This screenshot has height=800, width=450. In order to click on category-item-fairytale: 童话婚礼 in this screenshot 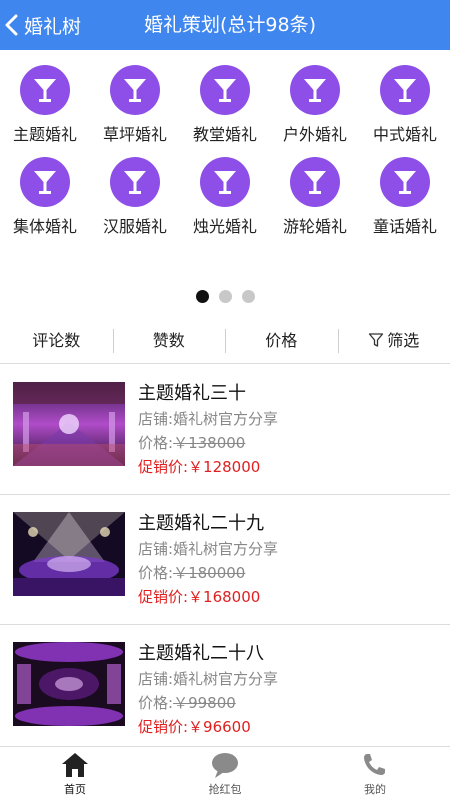, I will do `click(405, 197)`.